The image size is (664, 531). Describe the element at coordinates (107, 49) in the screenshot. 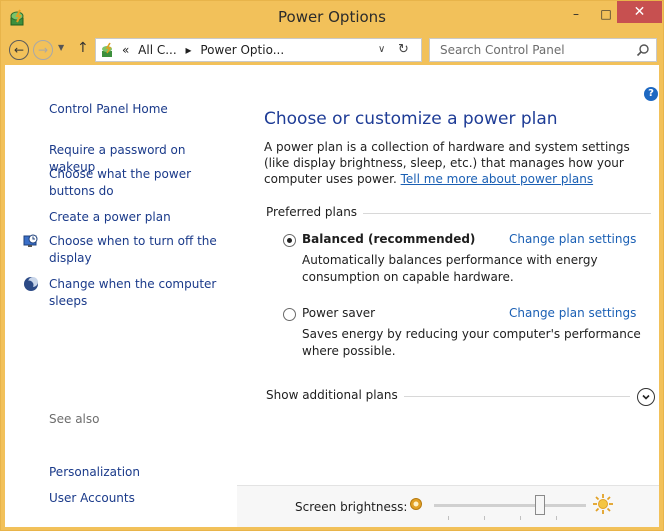

I see `control-panel-icon` at that location.